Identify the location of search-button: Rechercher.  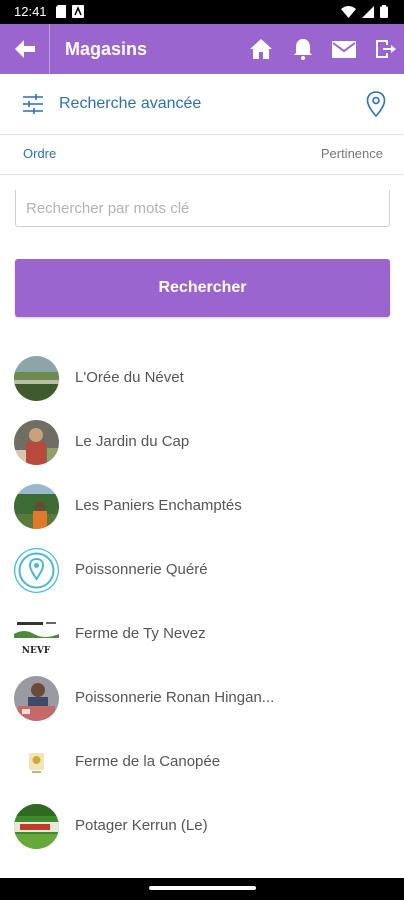
(202, 288).